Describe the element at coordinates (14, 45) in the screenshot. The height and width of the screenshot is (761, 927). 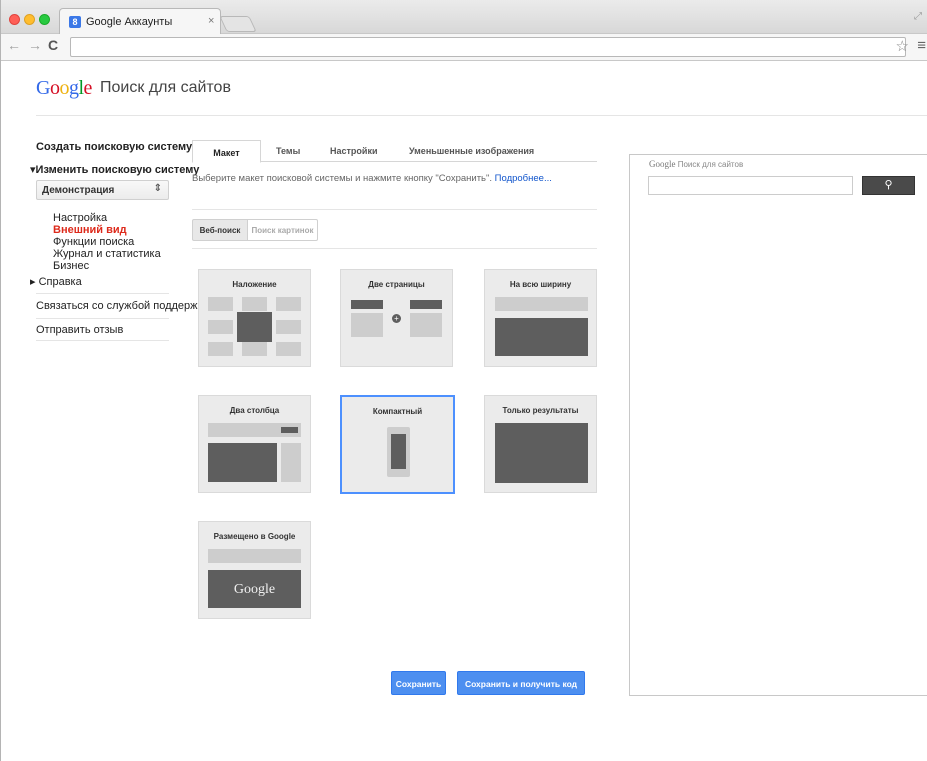
I see `back-icon: ←` at that location.